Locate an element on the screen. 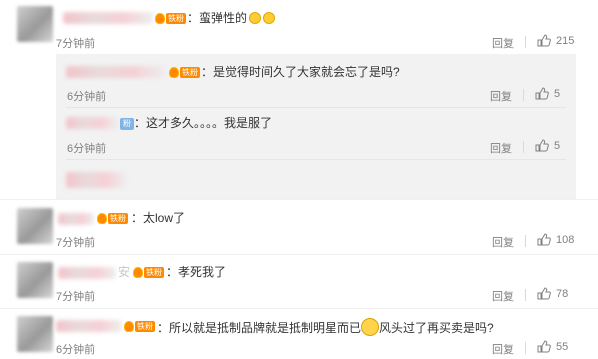  like-button: 78 is located at coordinates (552, 293).